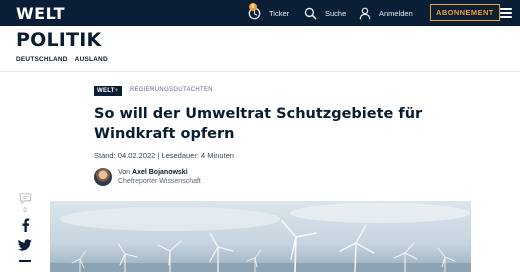 Image resolution: width=520 pixels, height=272 pixels. Describe the element at coordinates (171, 90) in the screenshot. I see `article-kicker: REGIERUNGSGUTACHTEN` at that location.